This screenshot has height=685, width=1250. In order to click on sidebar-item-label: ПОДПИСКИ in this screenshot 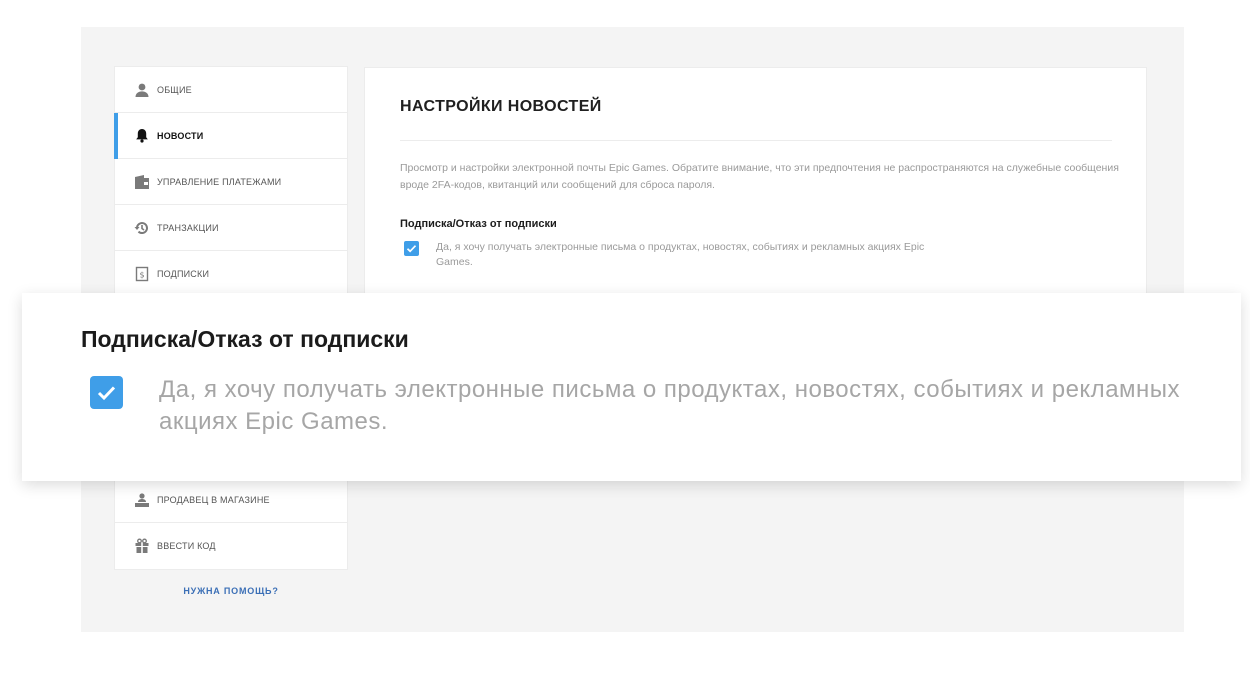, I will do `click(183, 273)`.